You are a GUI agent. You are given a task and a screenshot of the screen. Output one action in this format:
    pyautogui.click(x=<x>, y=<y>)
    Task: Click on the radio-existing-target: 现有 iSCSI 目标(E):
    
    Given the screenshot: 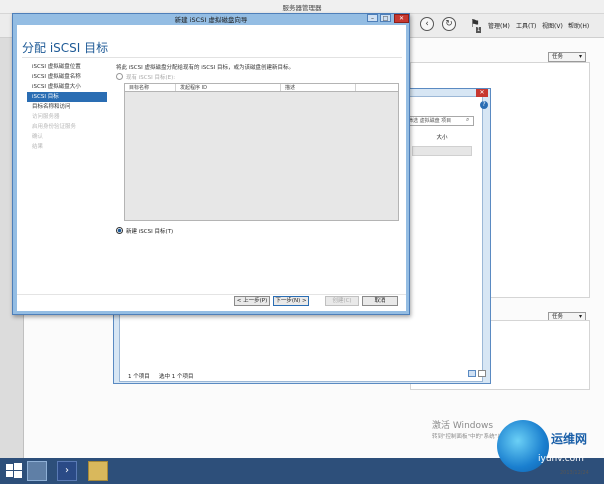 What is the action you would take?
    pyautogui.click(x=145, y=77)
    